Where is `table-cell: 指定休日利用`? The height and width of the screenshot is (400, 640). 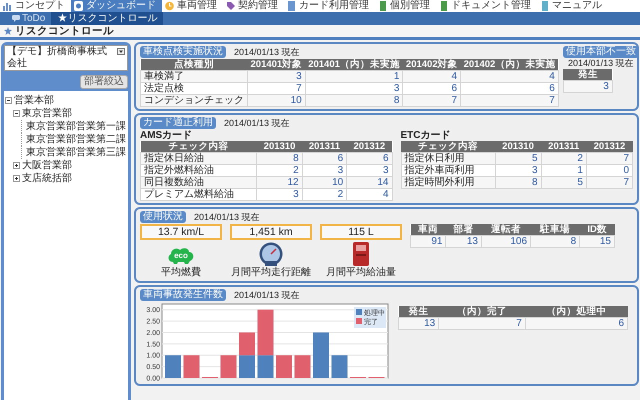
table-cell: 指定休日利用 is located at coordinates (448, 158).